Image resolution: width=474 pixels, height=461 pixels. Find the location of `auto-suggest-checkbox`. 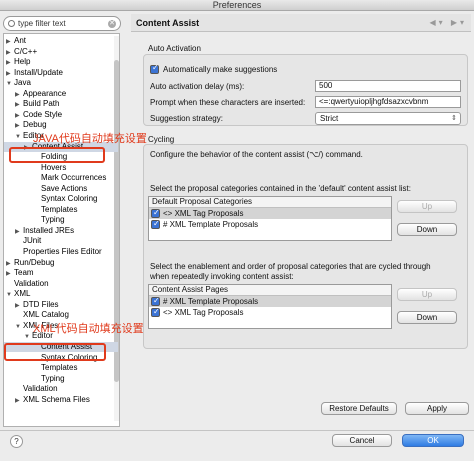

auto-suggest-checkbox is located at coordinates (154, 68).